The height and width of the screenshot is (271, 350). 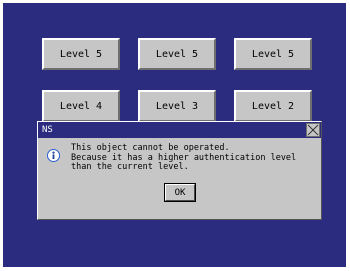 I want to click on level-5-button-3: Level 5, so click(x=273, y=54).